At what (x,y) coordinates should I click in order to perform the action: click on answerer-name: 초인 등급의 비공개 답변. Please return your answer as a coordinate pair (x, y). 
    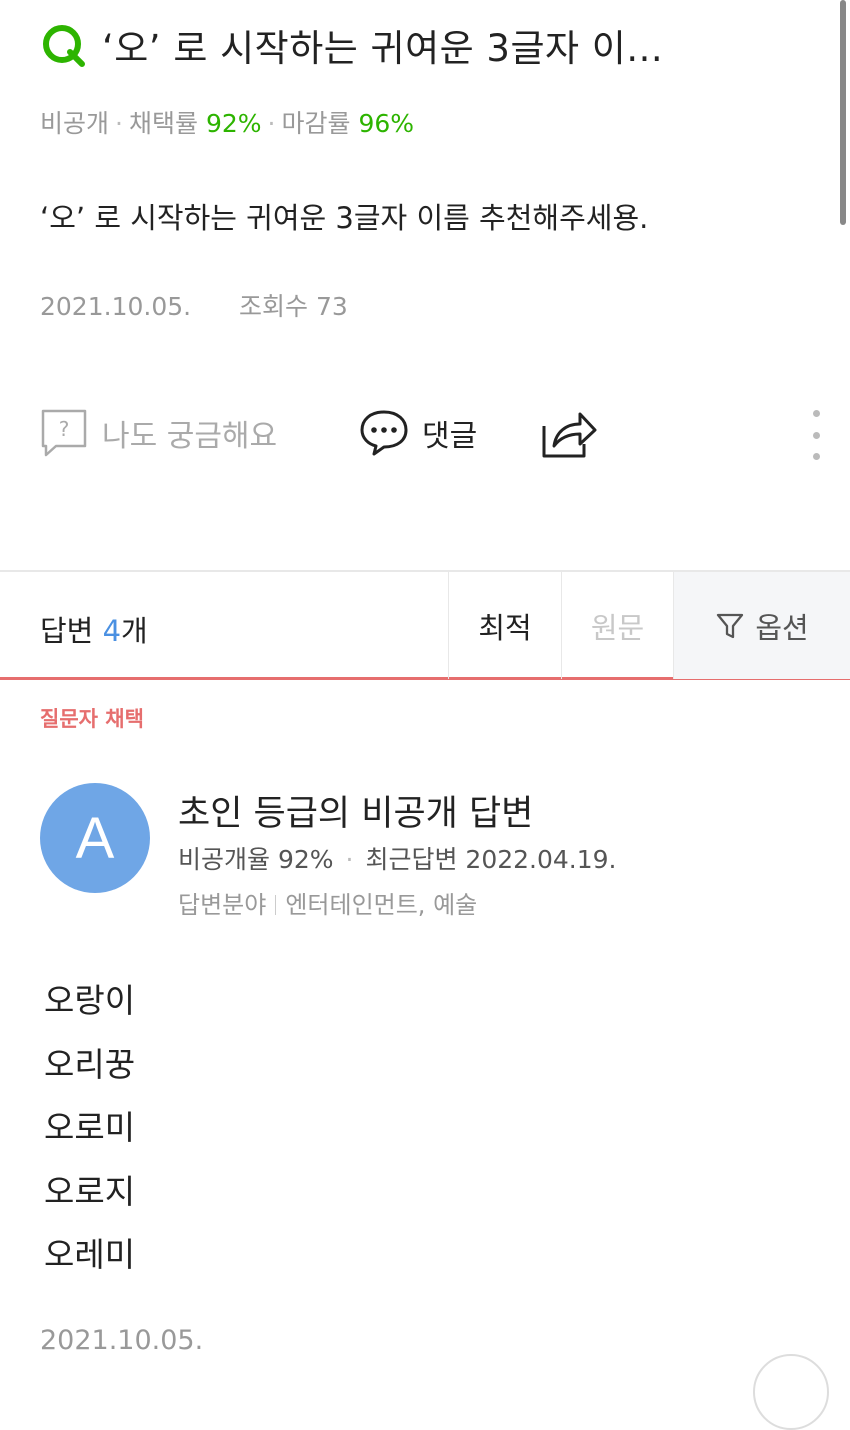
    Looking at the image, I should click on (355, 810).